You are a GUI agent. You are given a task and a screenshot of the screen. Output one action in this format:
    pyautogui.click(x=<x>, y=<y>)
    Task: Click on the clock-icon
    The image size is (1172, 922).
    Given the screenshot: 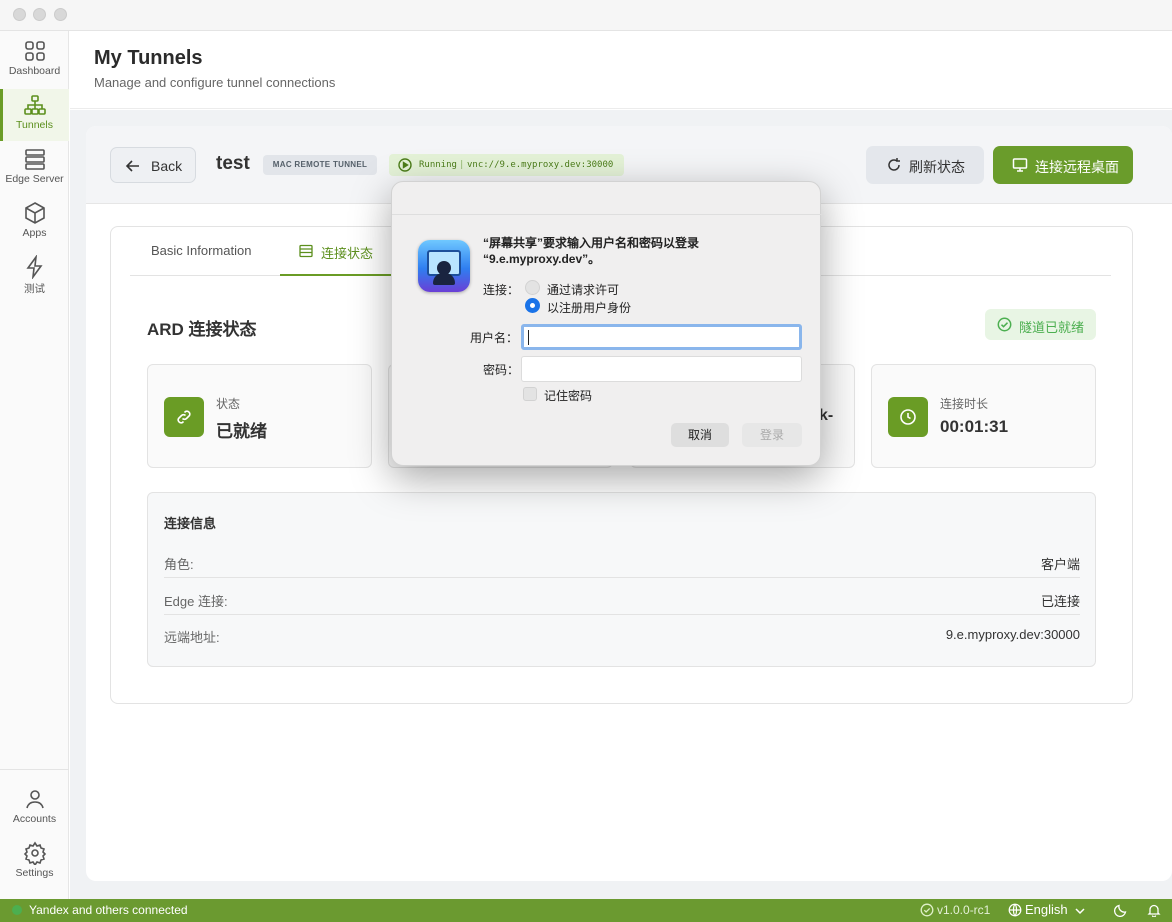 What is the action you would take?
    pyautogui.click(x=908, y=417)
    